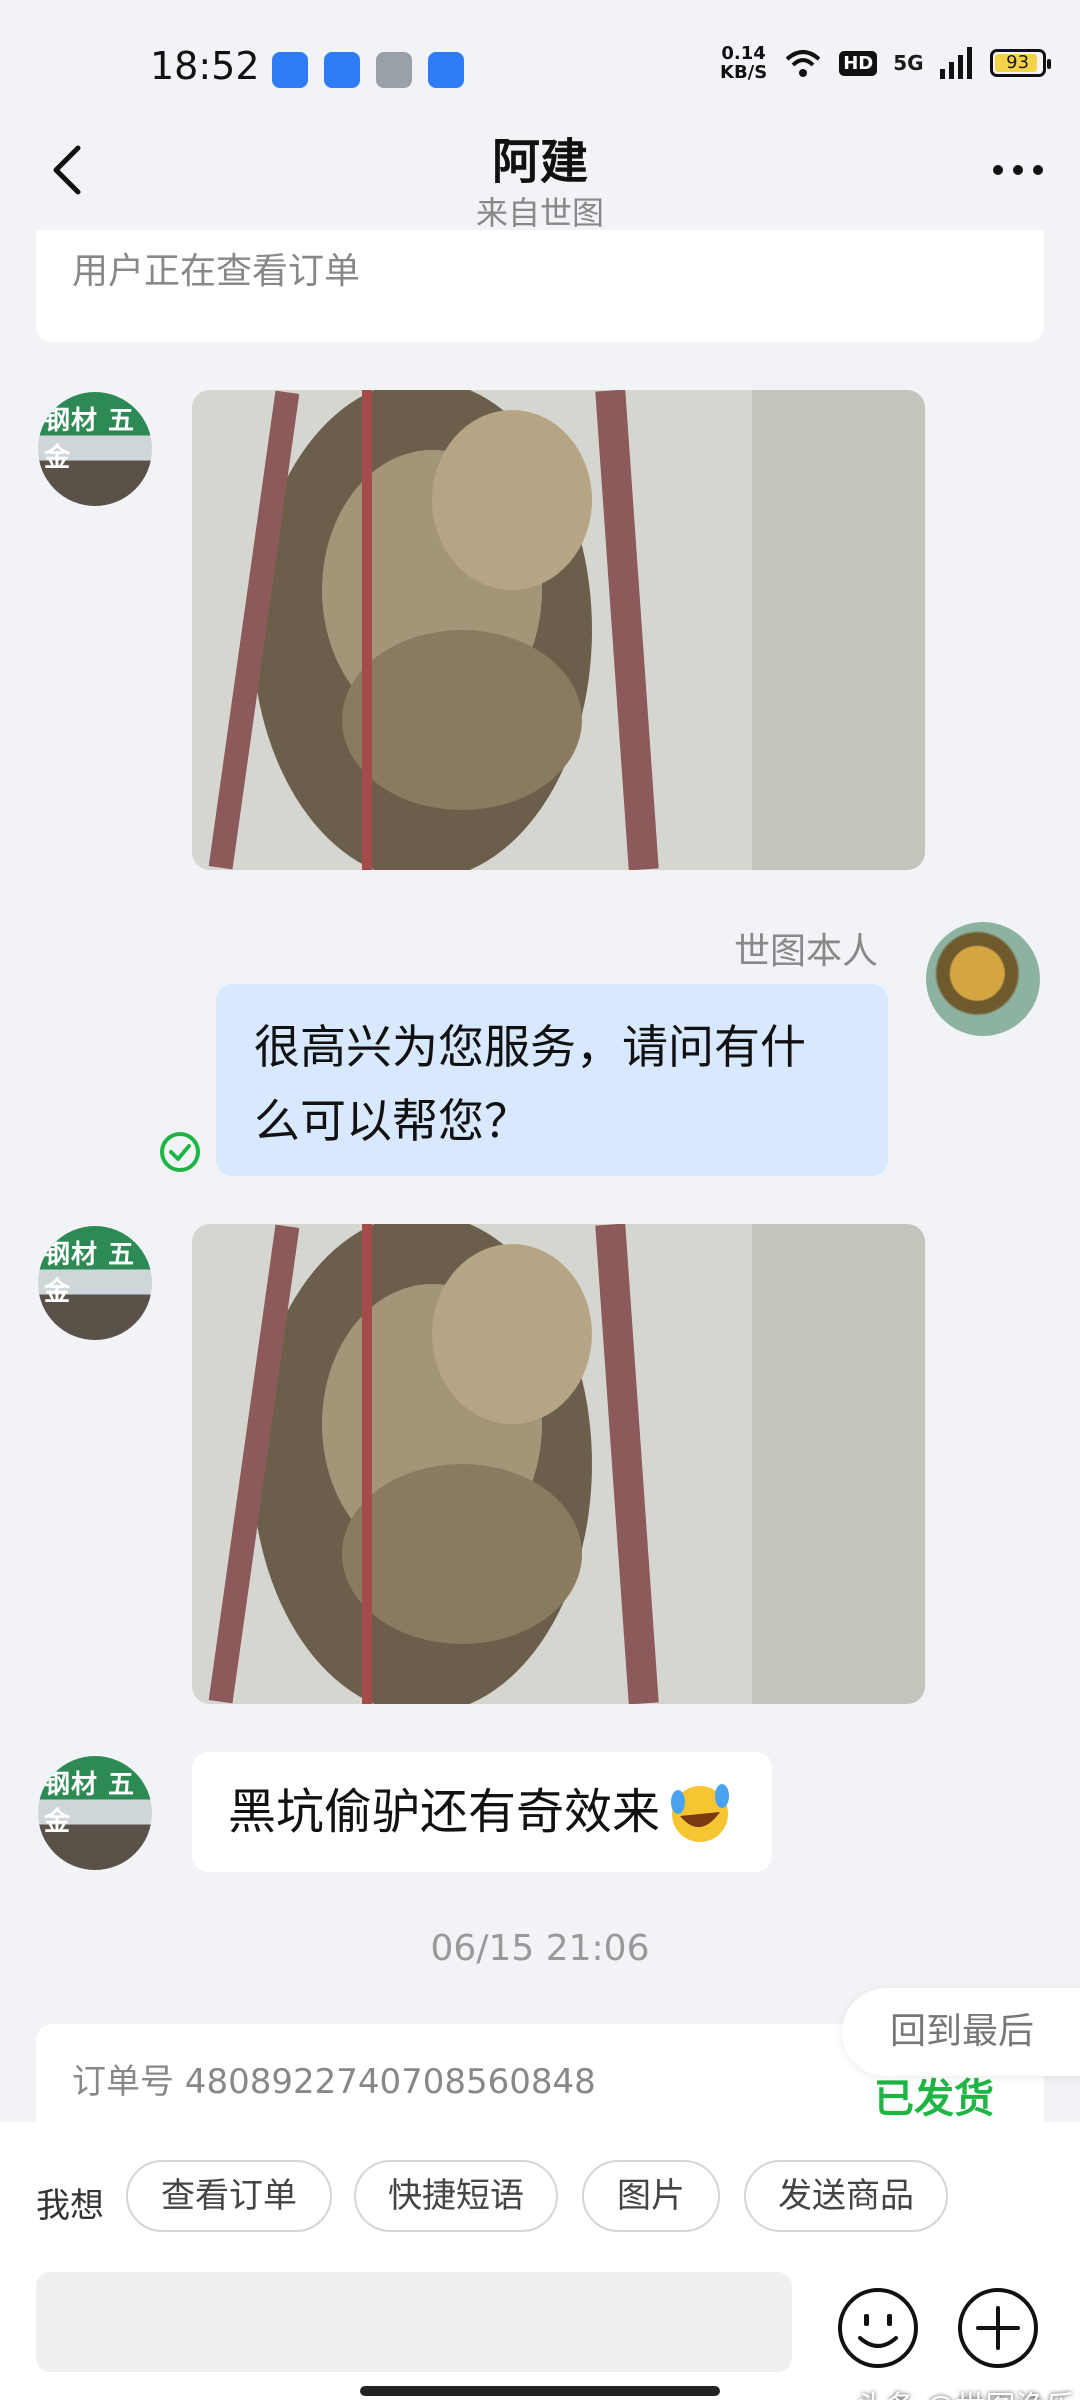 The image size is (1080, 2400). I want to click on notification-icons, so click(368, 70).